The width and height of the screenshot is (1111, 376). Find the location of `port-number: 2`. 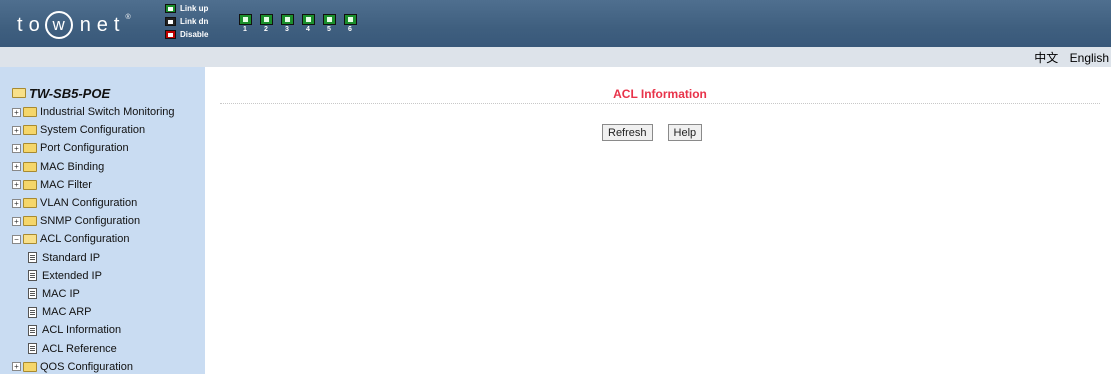

port-number: 2 is located at coordinates (266, 29).